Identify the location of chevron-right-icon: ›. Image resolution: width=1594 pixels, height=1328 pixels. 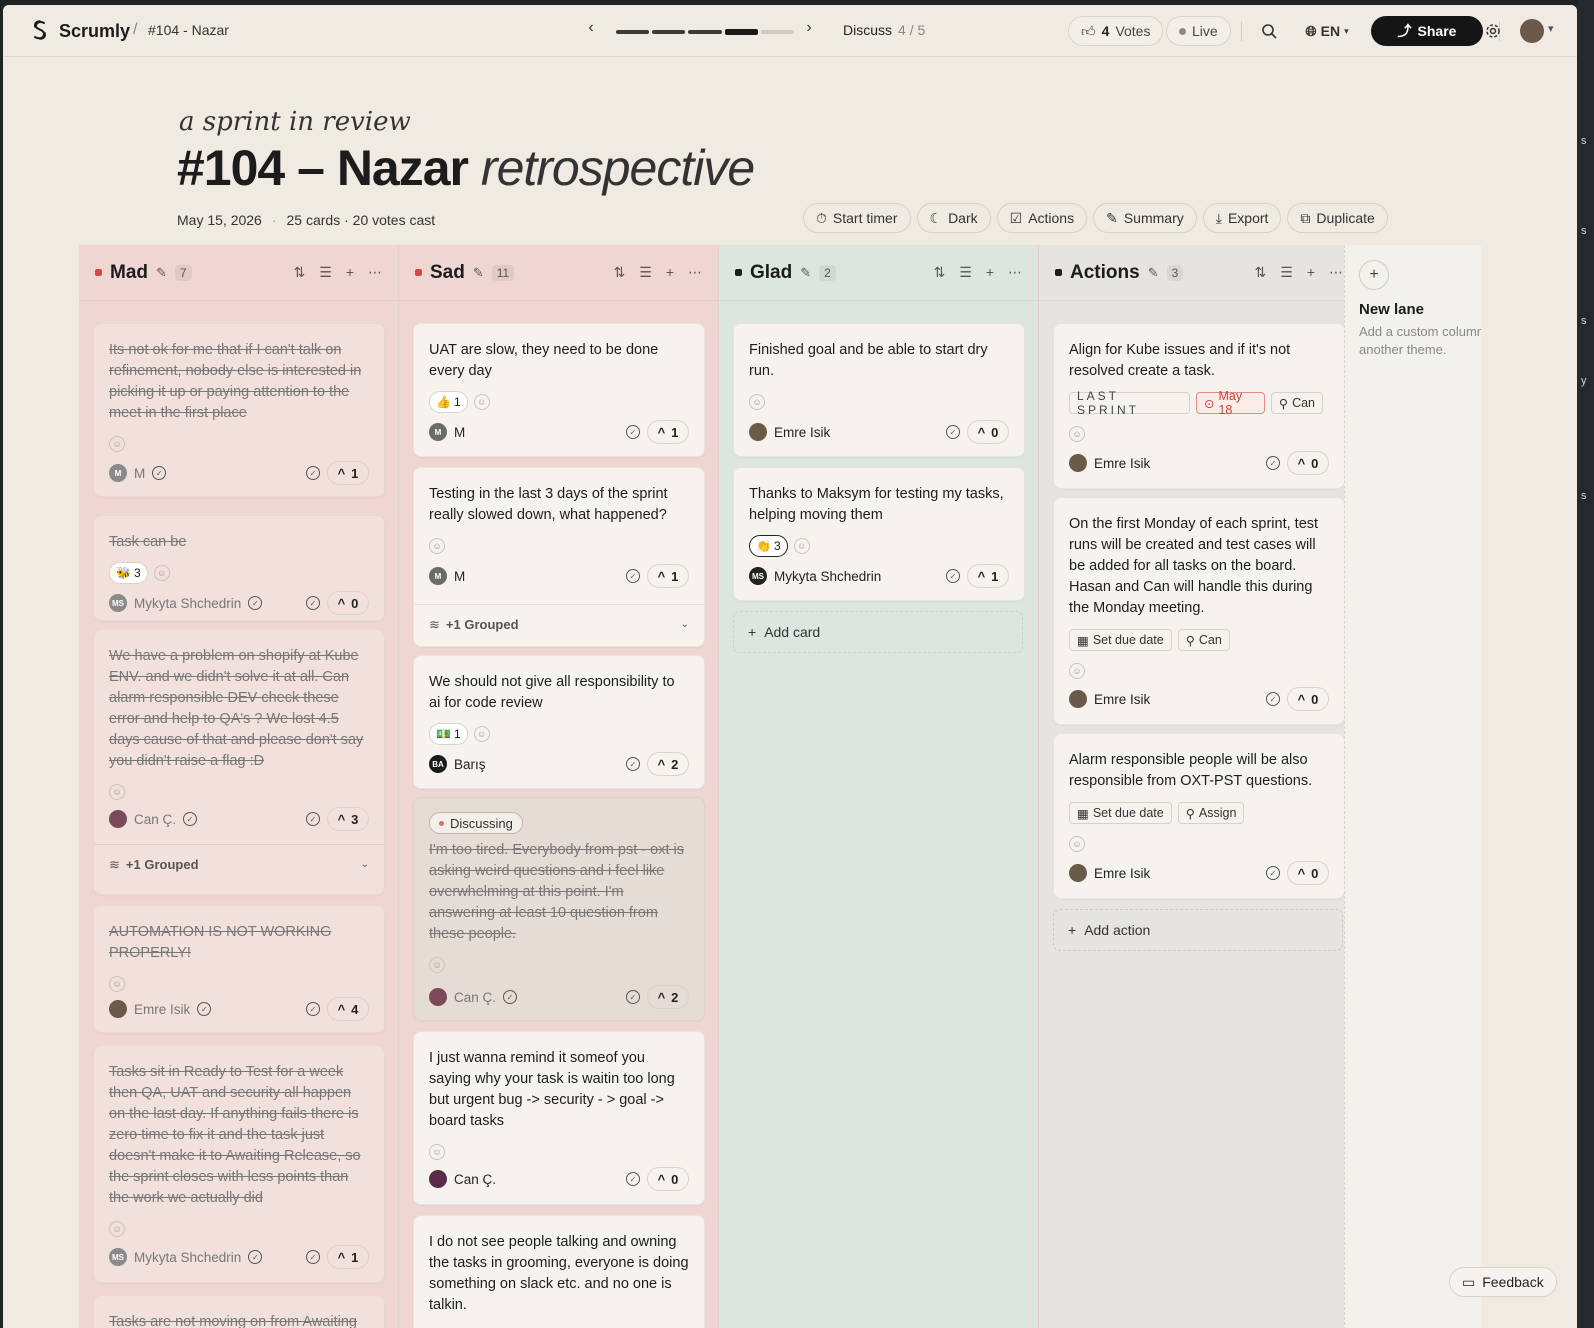
(809, 30).